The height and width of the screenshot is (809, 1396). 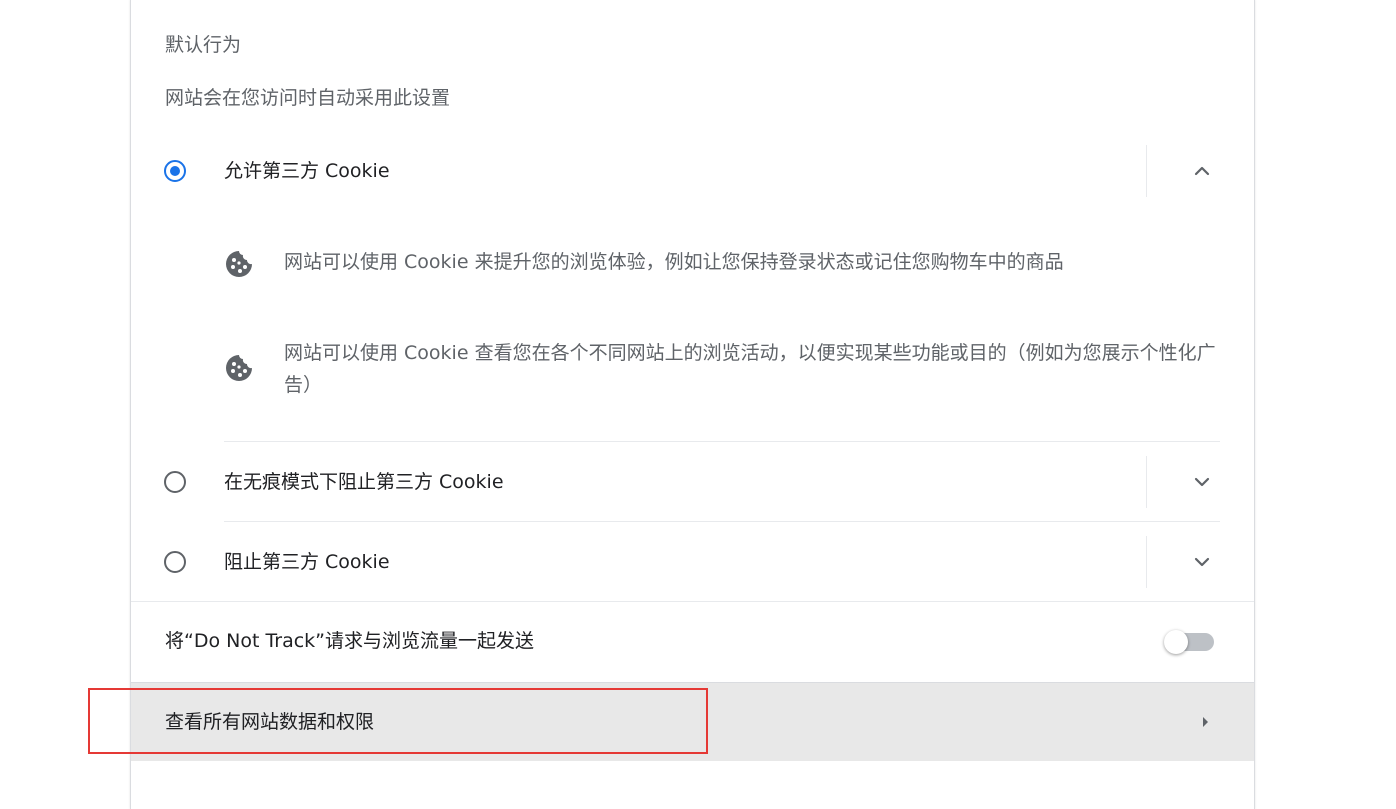 I want to click on radio-option-block-incognito: 在无痕模式下阻止第三方 Cookie, so click(x=692, y=484).